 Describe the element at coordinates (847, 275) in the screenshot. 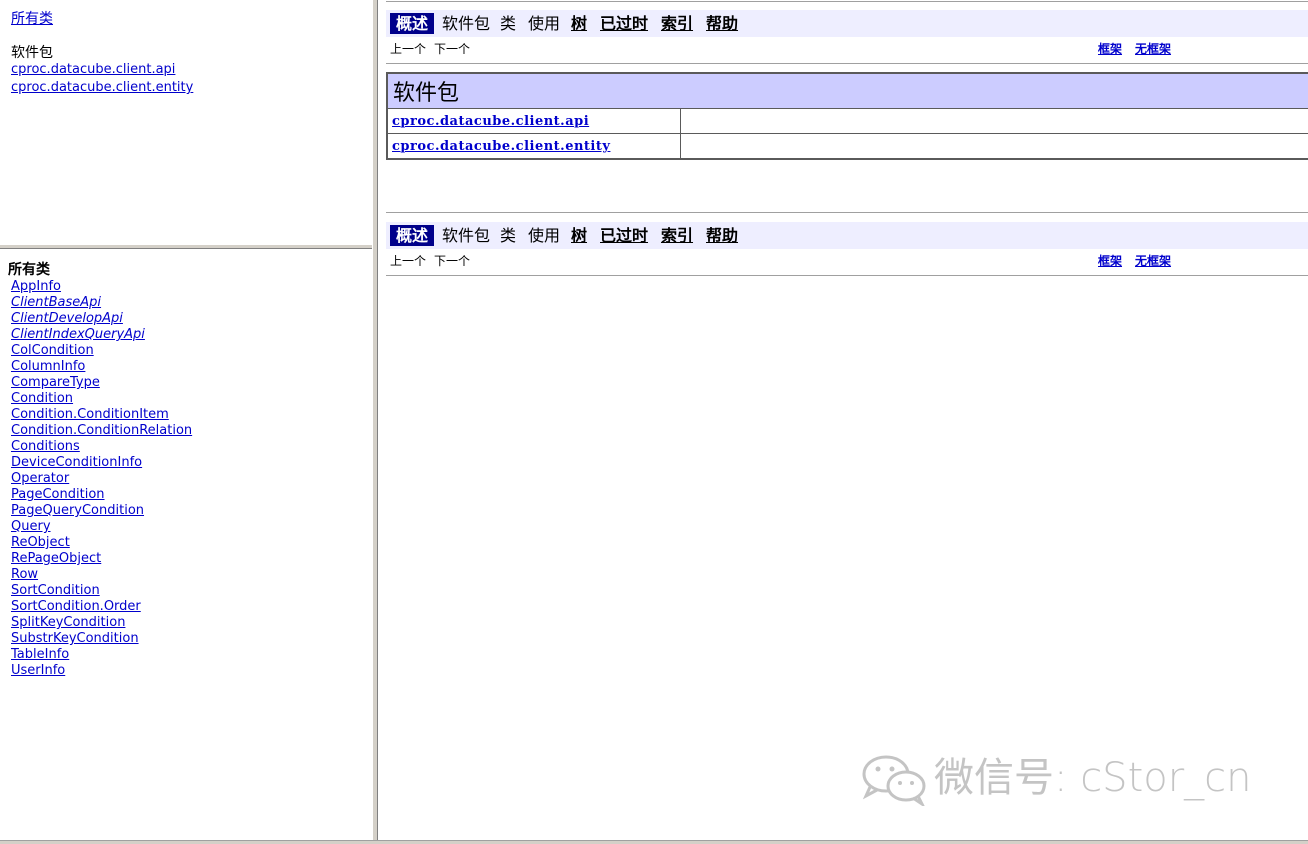

I see `bottom-rule` at that location.